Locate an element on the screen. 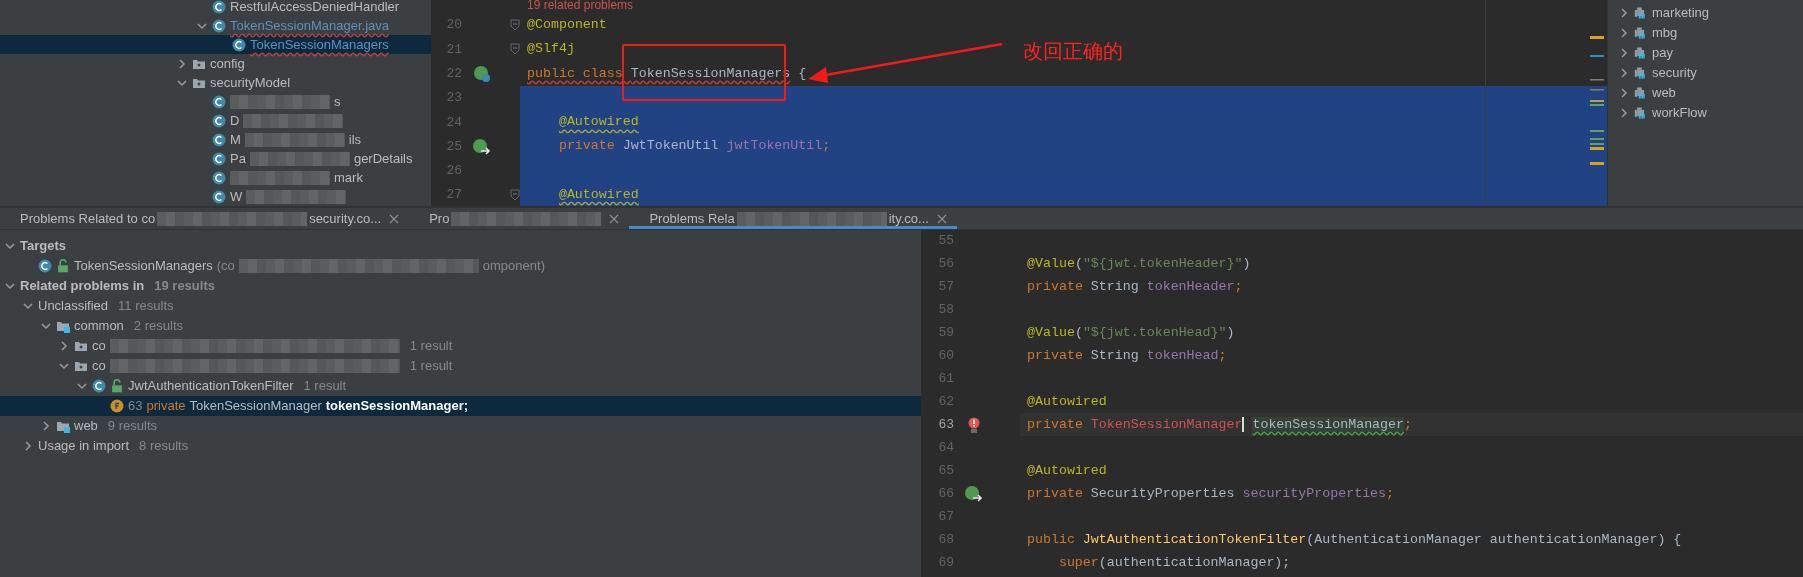  tree-item: securityModel is located at coordinates (215, 82).